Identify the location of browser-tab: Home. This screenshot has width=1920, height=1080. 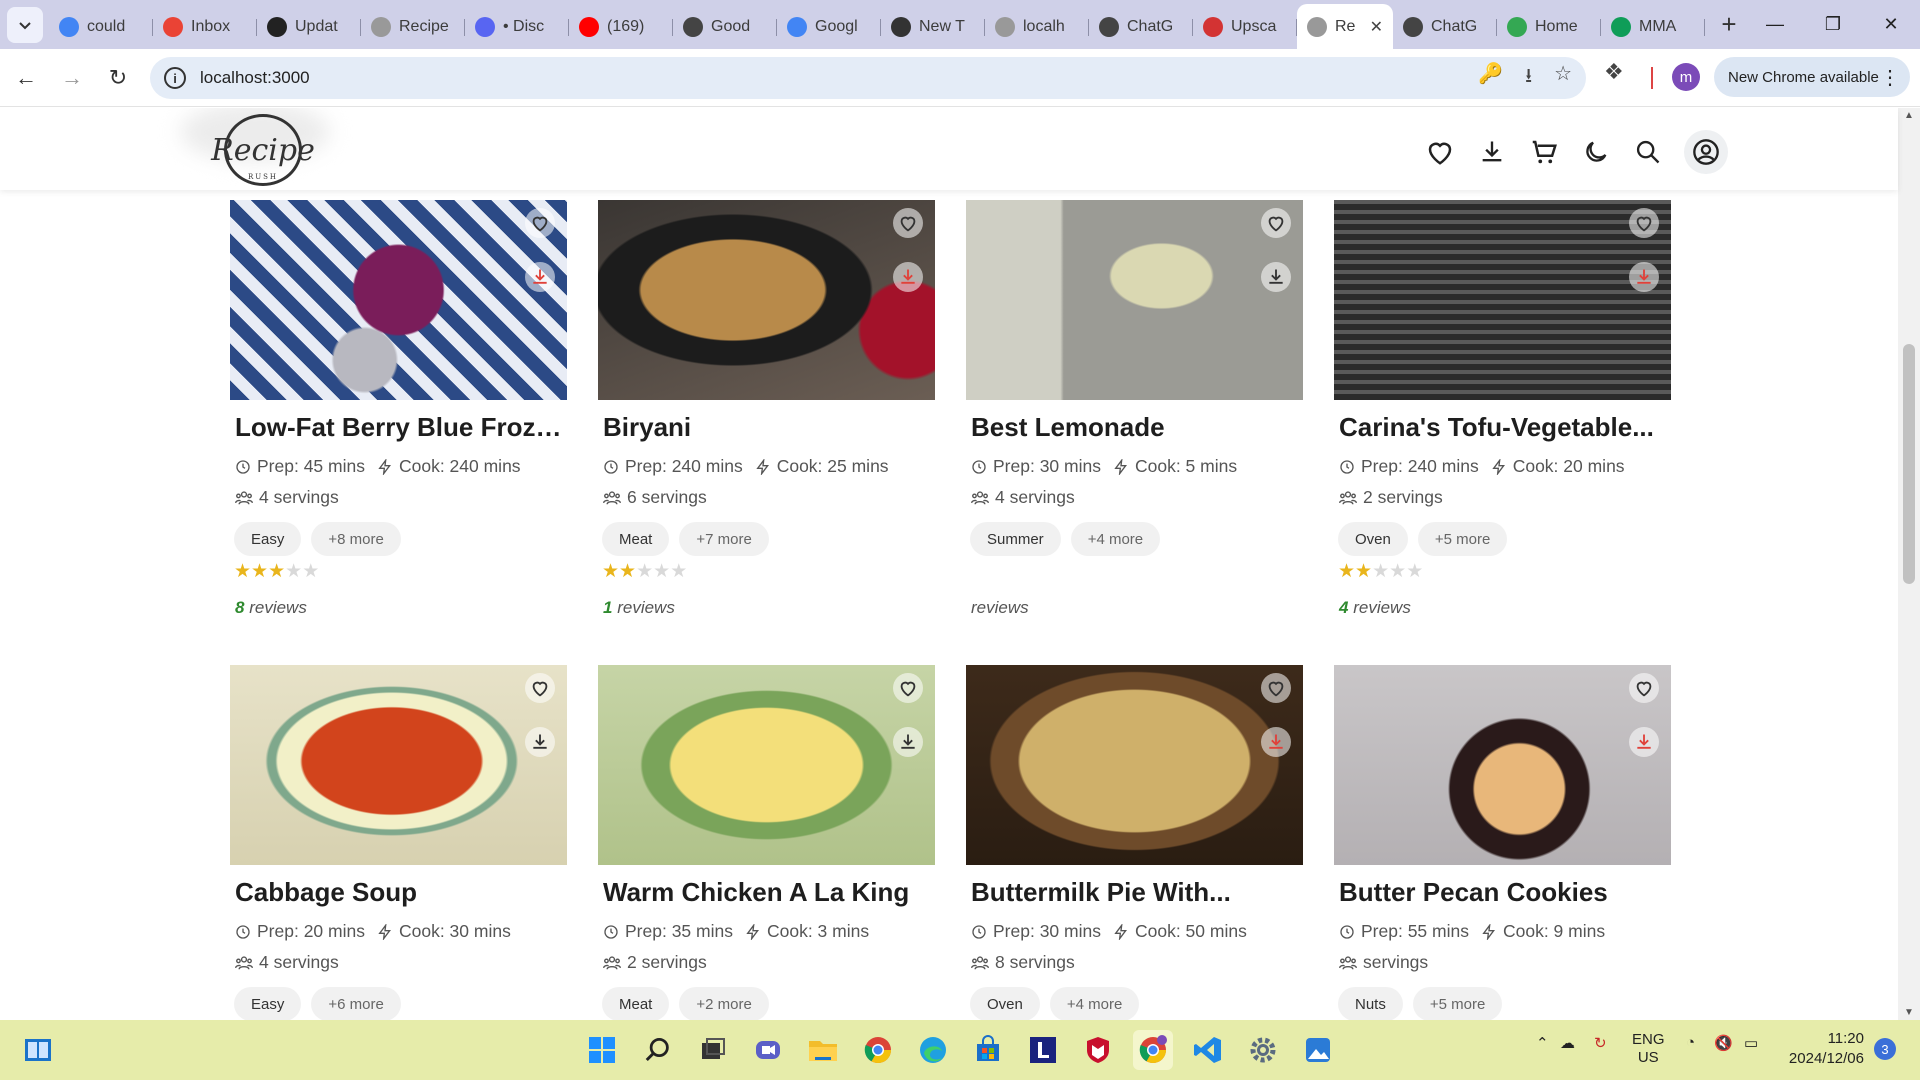
(1549, 27).